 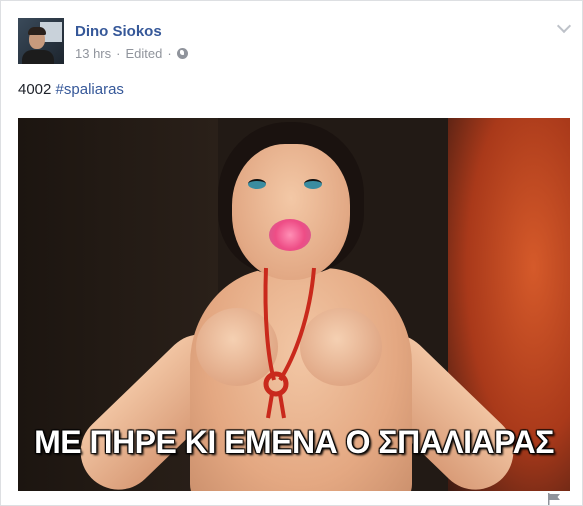 I want to click on image-caption: ΜΕ ΠΗΡΕ ΚΙ ΕΜΕΝΑ Ο ΣΠΑΛΙΑΡΑΣ, so click(x=294, y=442).